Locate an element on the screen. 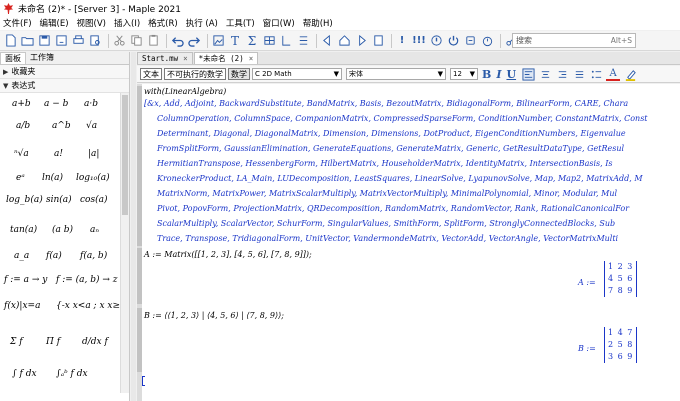 The image size is (680, 401). bookmark-icon is located at coordinates (378, 41).